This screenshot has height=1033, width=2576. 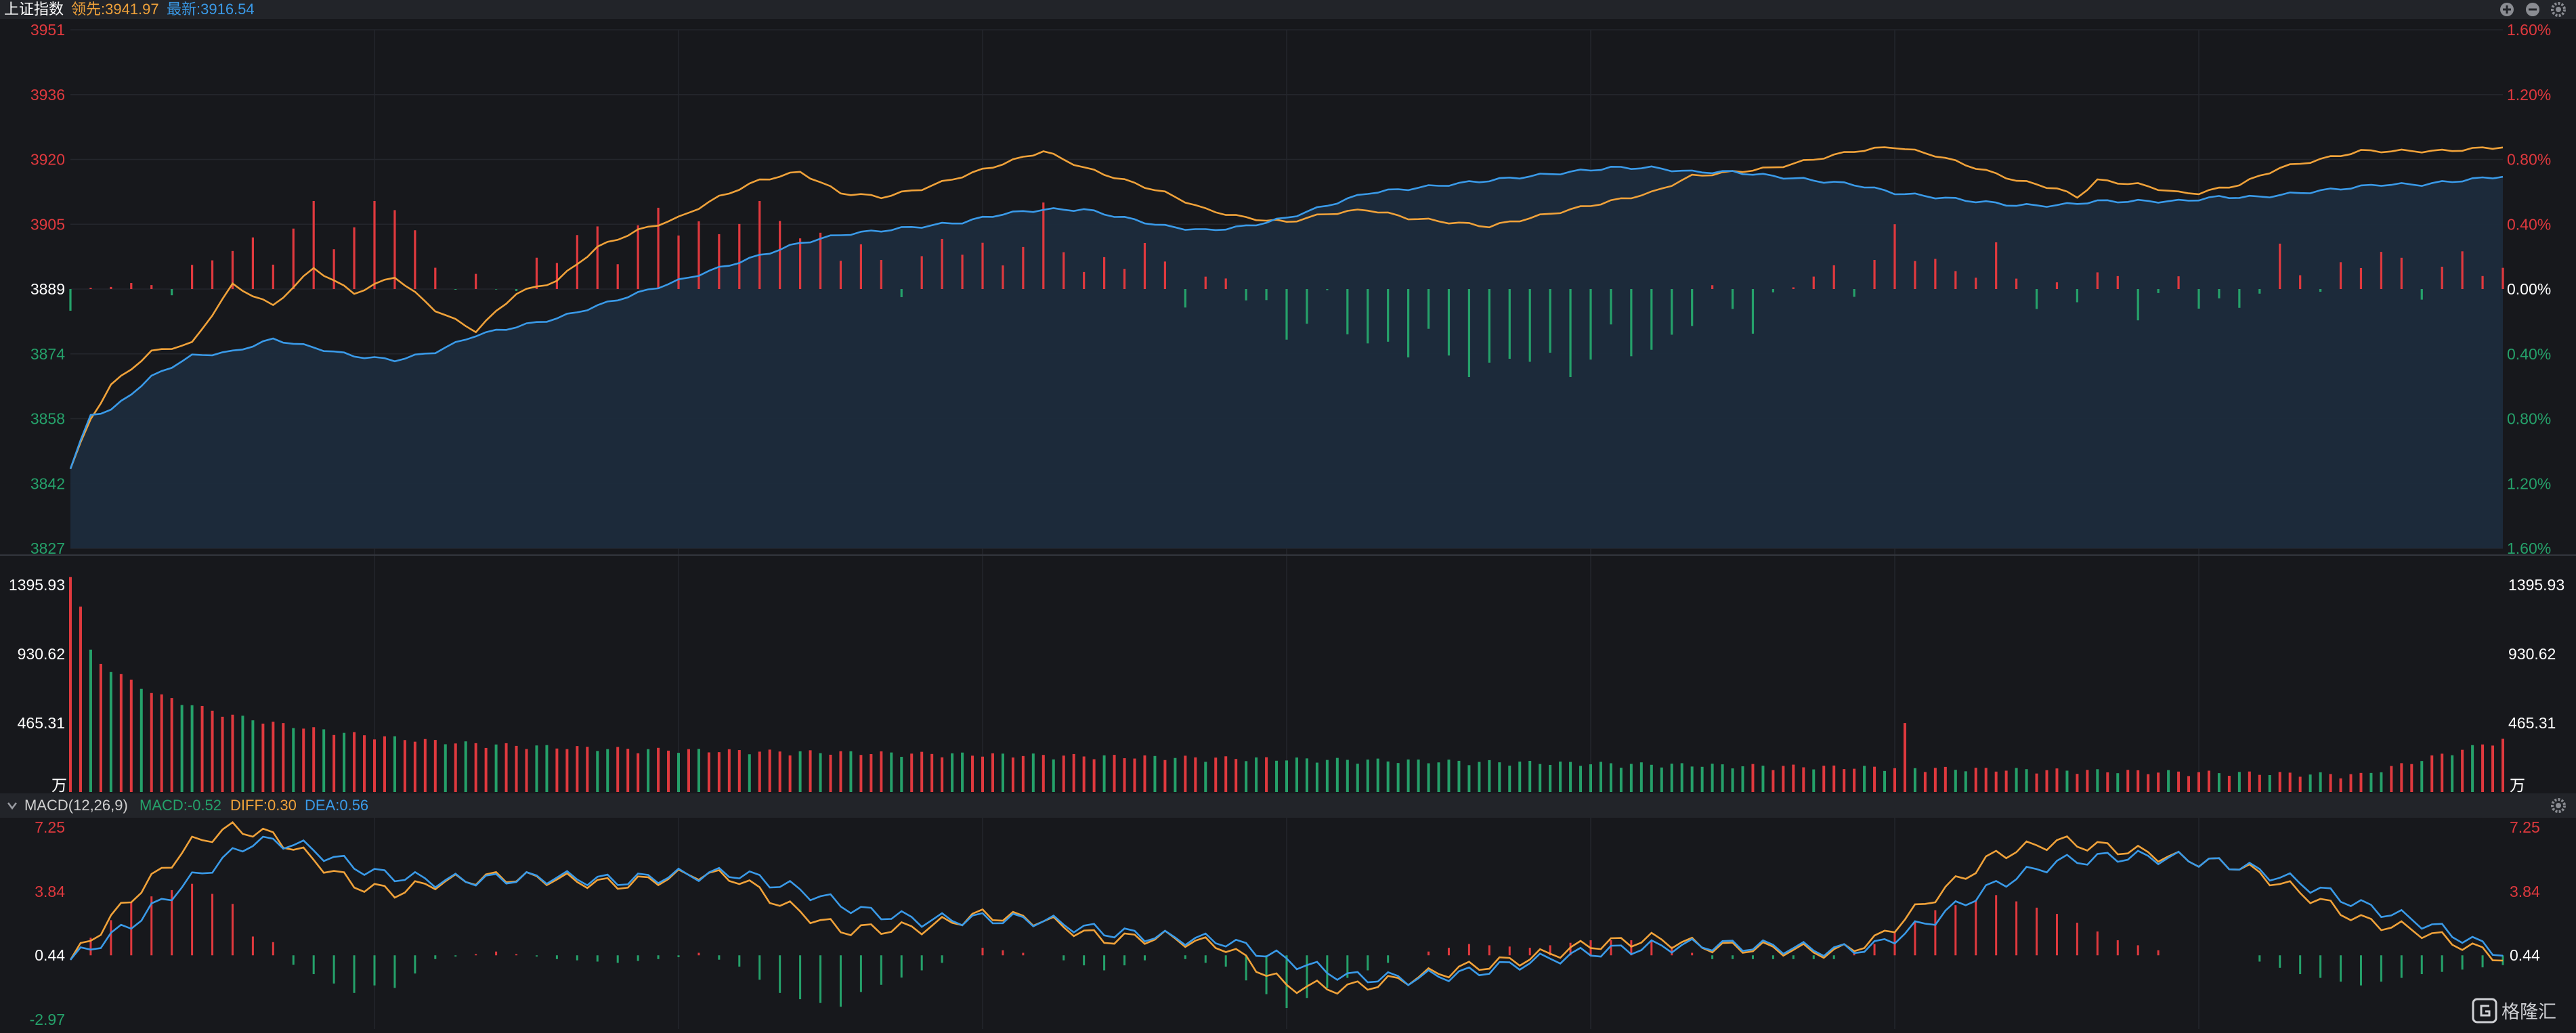 What do you see at coordinates (1288, 805) in the screenshot?
I see `macd-header-bar` at bounding box center [1288, 805].